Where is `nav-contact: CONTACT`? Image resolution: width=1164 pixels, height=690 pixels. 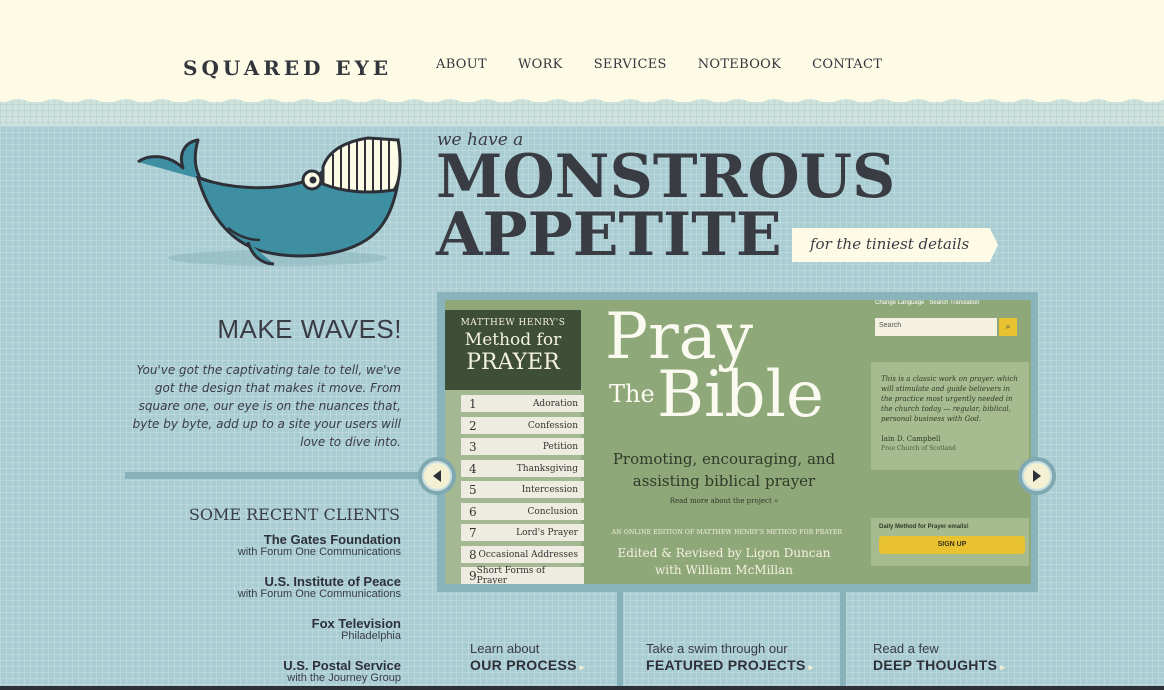 nav-contact: CONTACT is located at coordinates (847, 64).